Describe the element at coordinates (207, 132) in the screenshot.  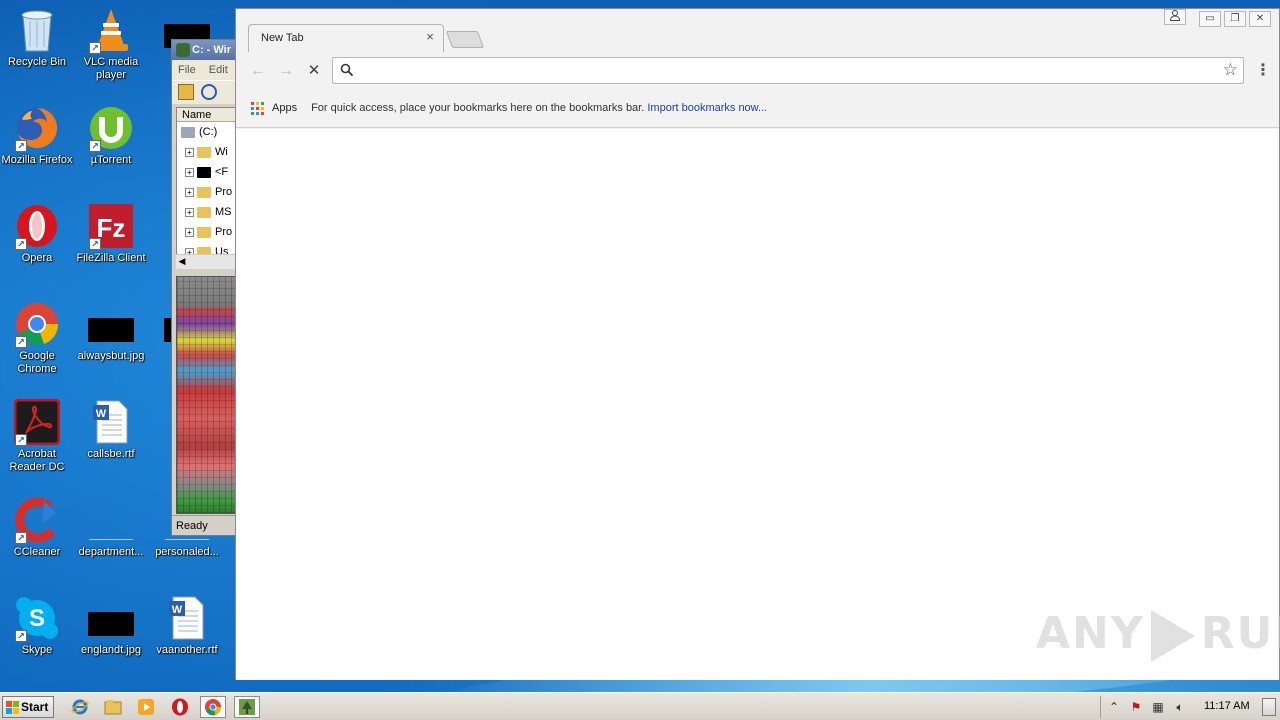
I see `tree-root: (C:)` at that location.